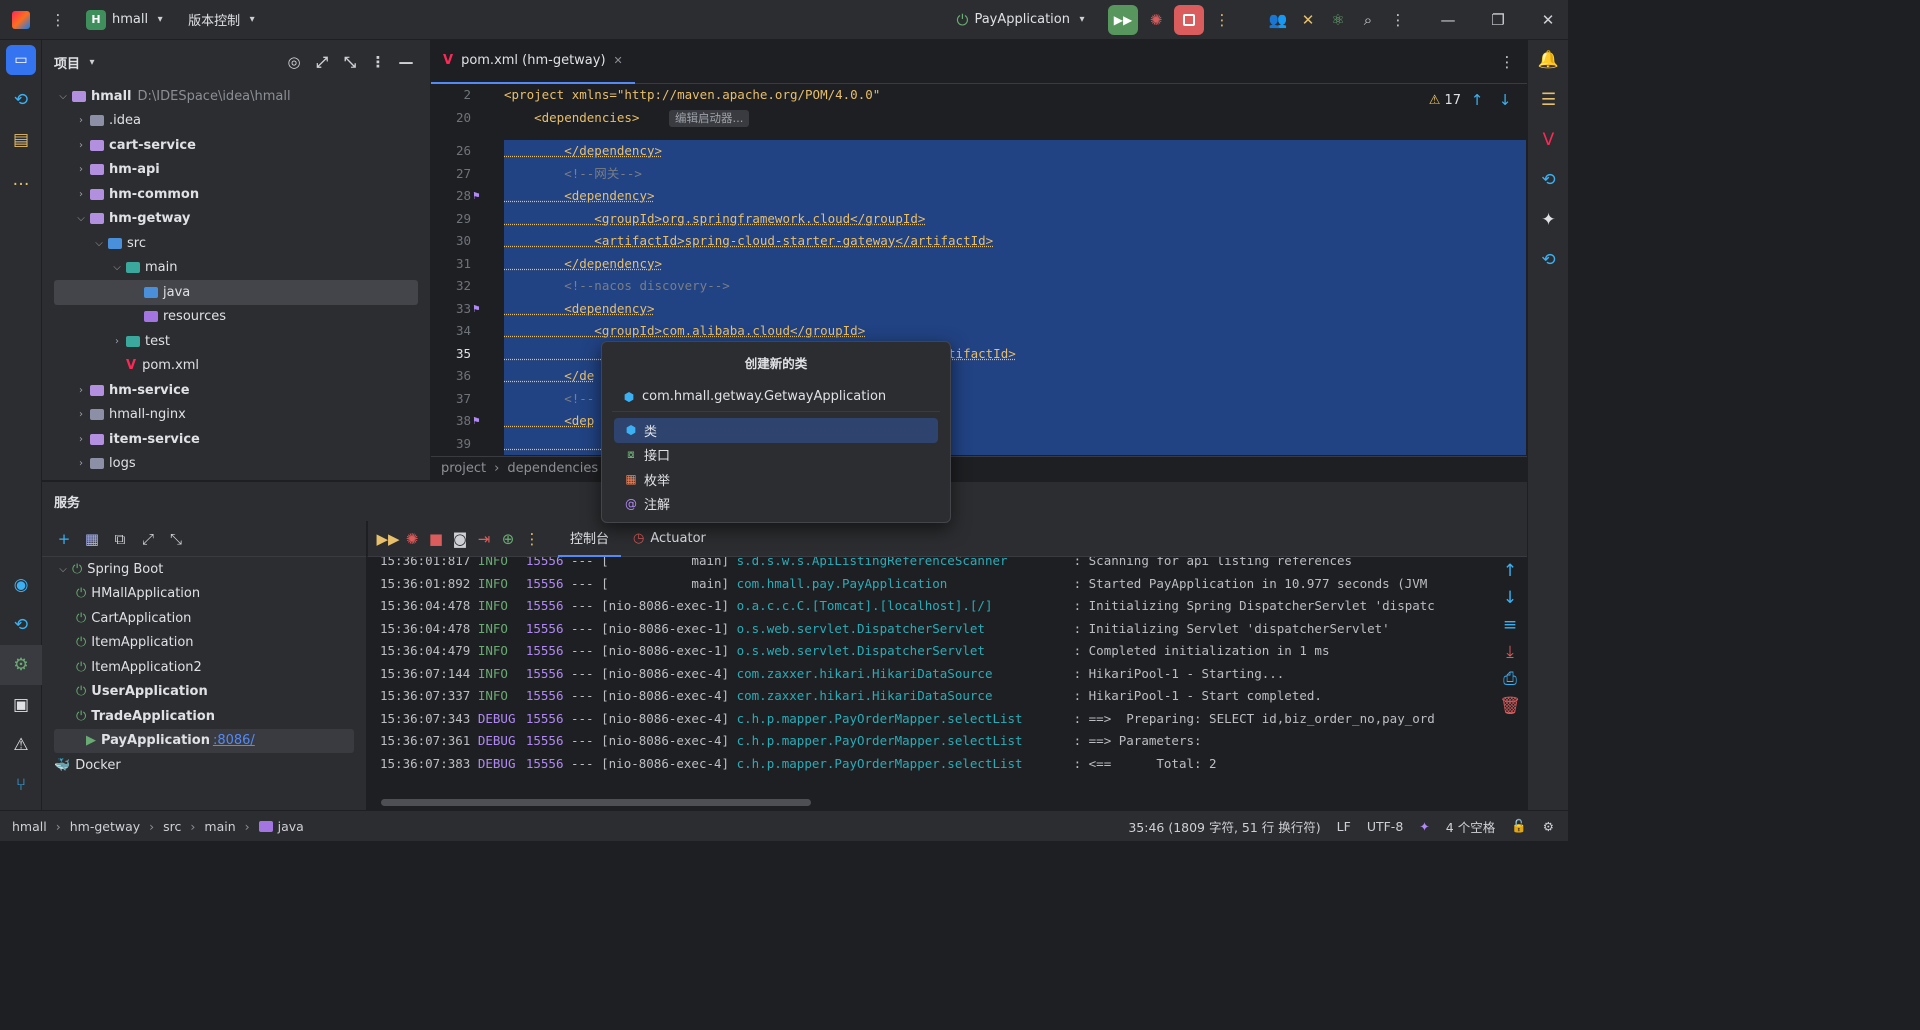 The image size is (1920, 1030). Describe the element at coordinates (1477, 100) in the screenshot. I see `arrow-up-icon: ↑` at that location.